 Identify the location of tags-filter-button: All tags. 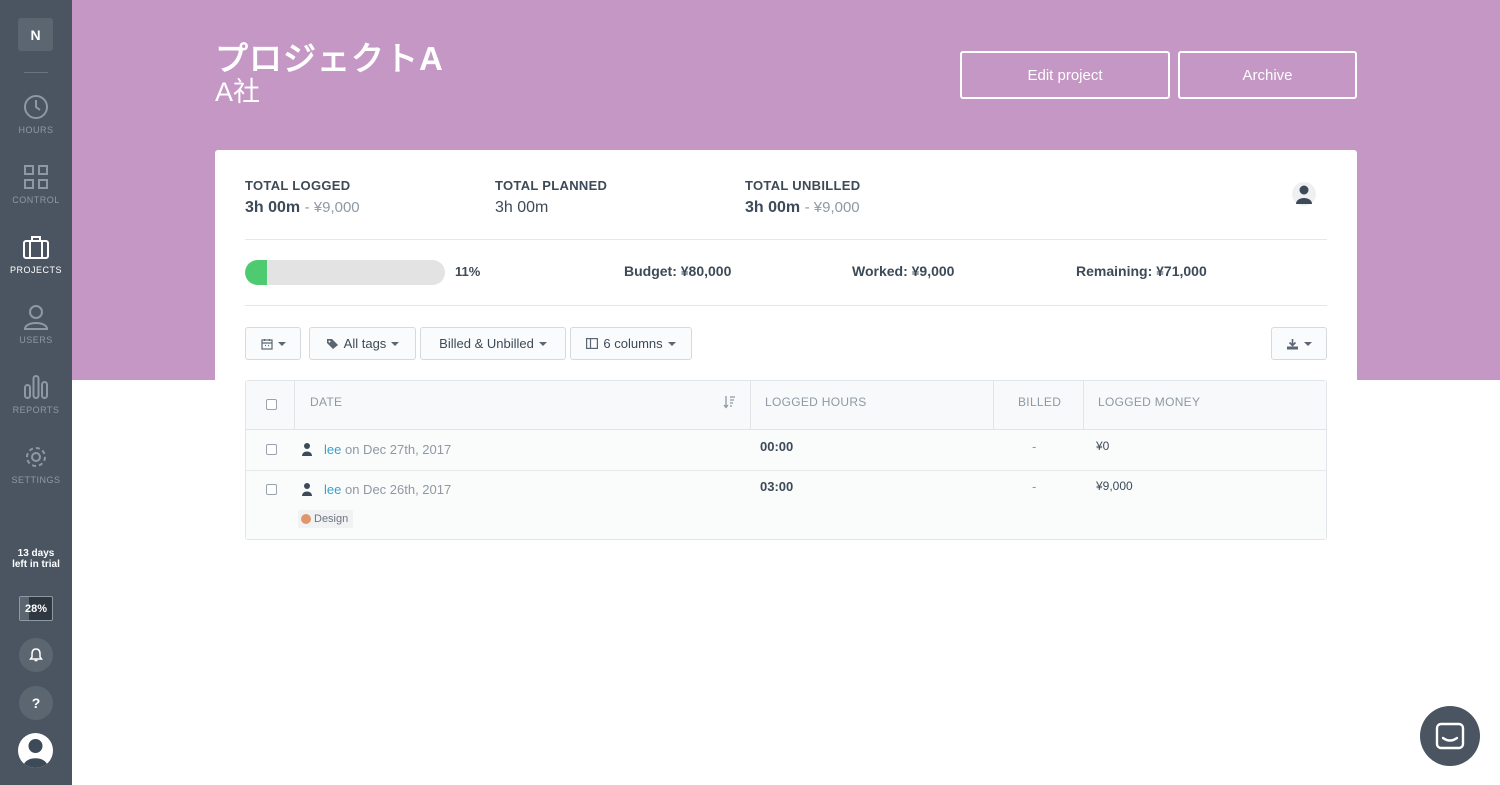
(362, 343).